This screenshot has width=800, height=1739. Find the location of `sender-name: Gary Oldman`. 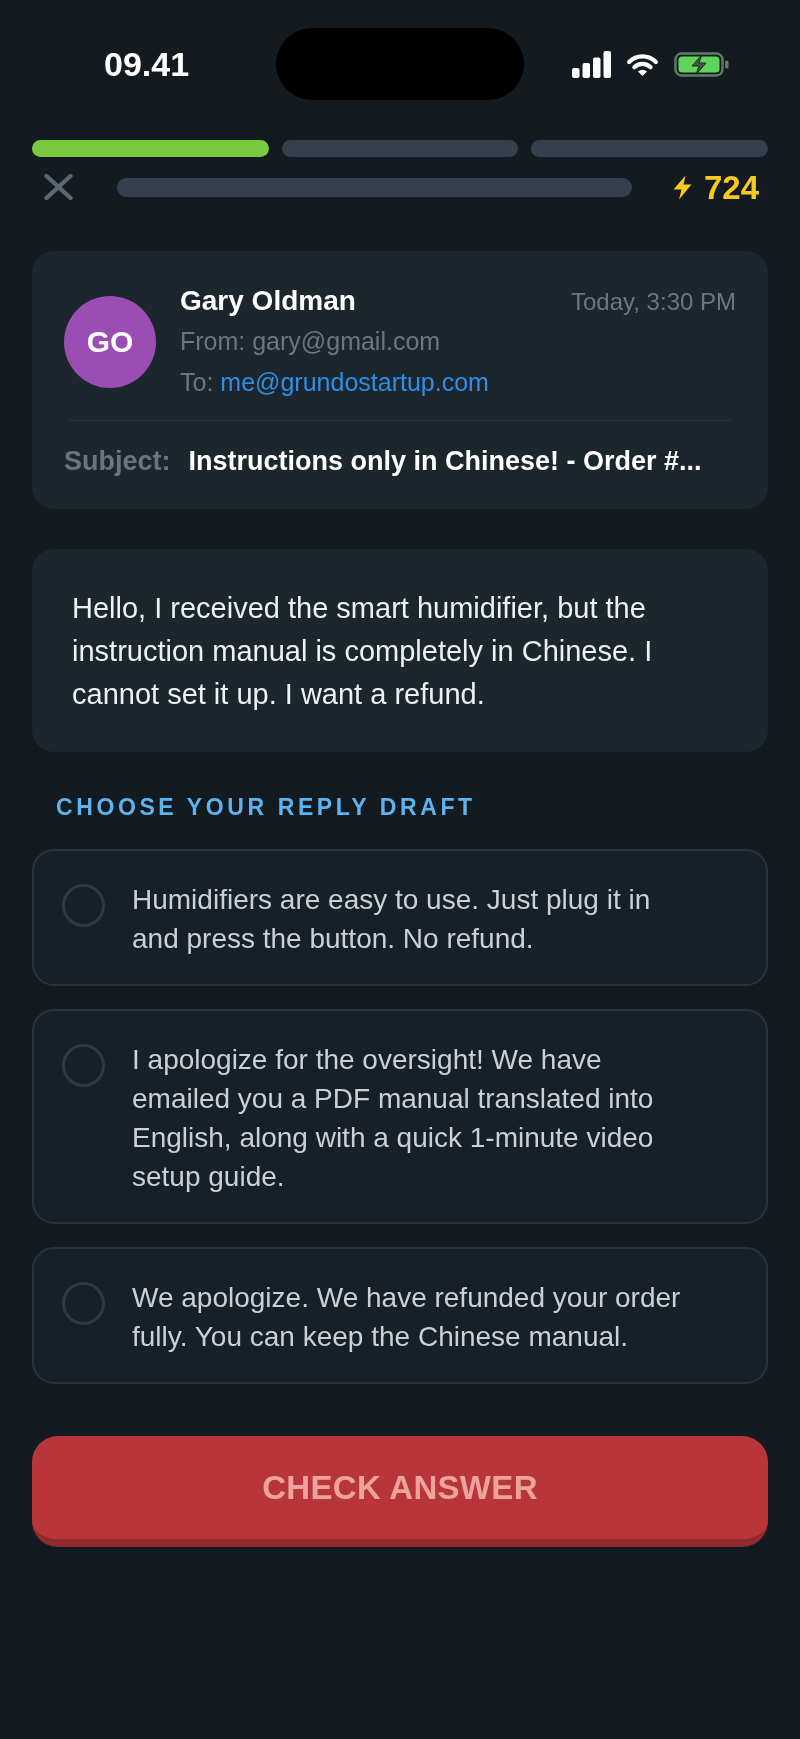

sender-name: Gary Oldman is located at coordinates (268, 301).